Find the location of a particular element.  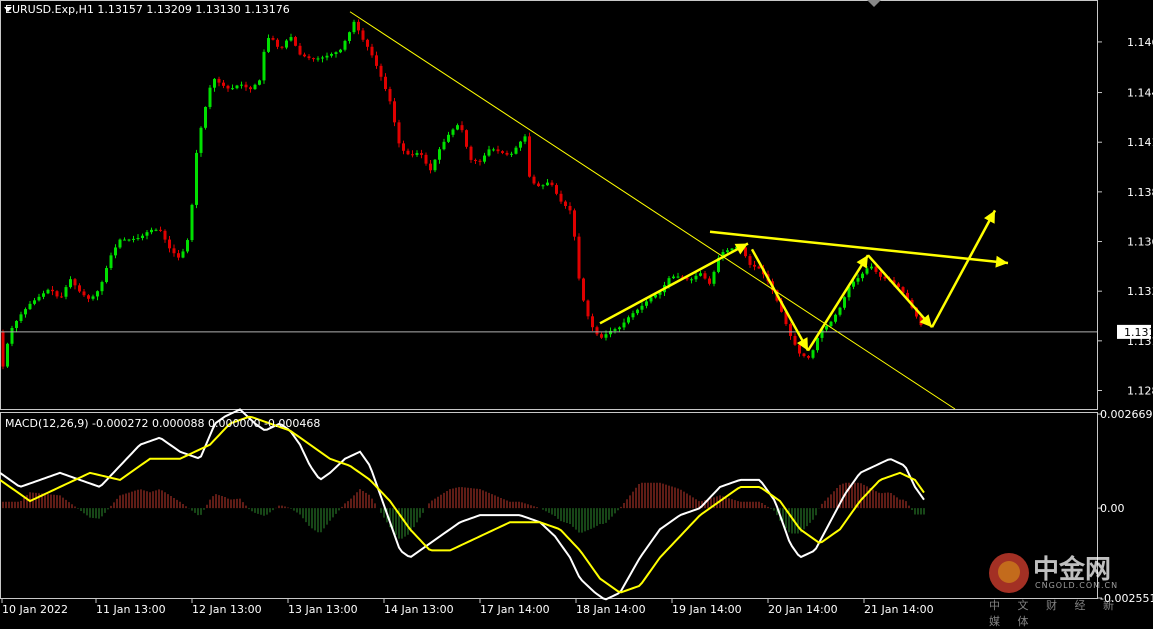

time-tick-label: 11 Jan 13:00 is located at coordinates (131, 609).